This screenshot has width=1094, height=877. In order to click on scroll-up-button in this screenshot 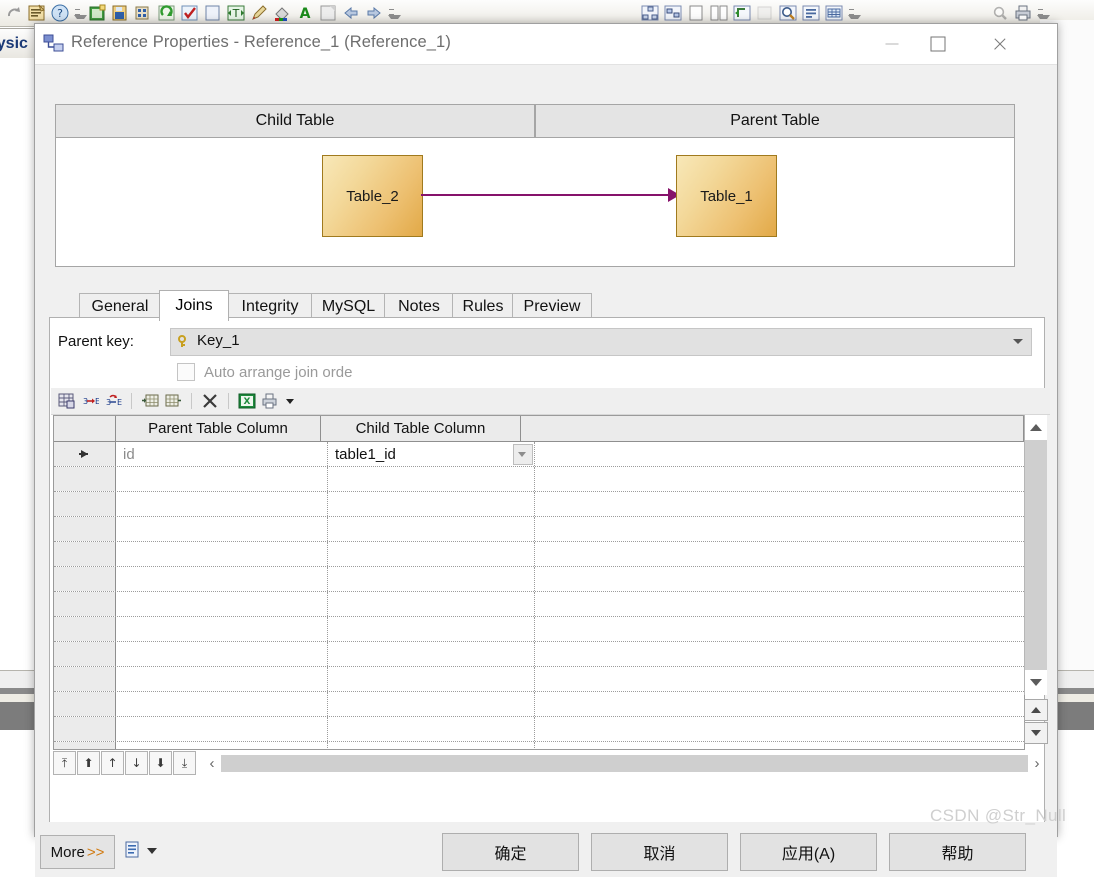, I will do `click(1036, 427)`.